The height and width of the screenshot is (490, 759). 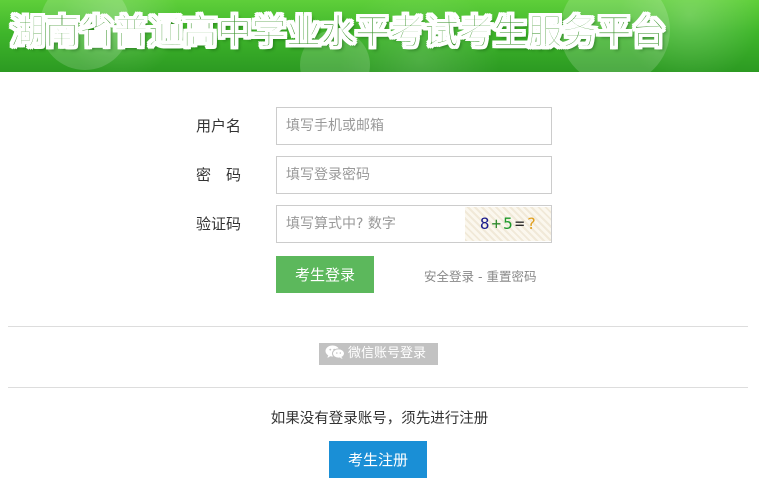 I want to click on secure-login-link: 安全登录, so click(x=449, y=276).